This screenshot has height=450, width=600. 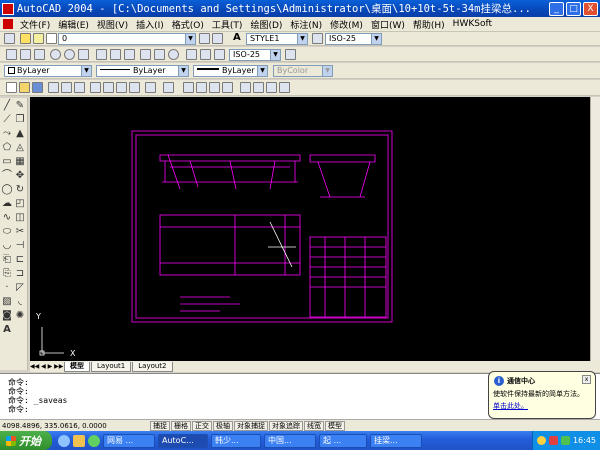 I want to click on tray-network-icon, so click(x=541, y=440).